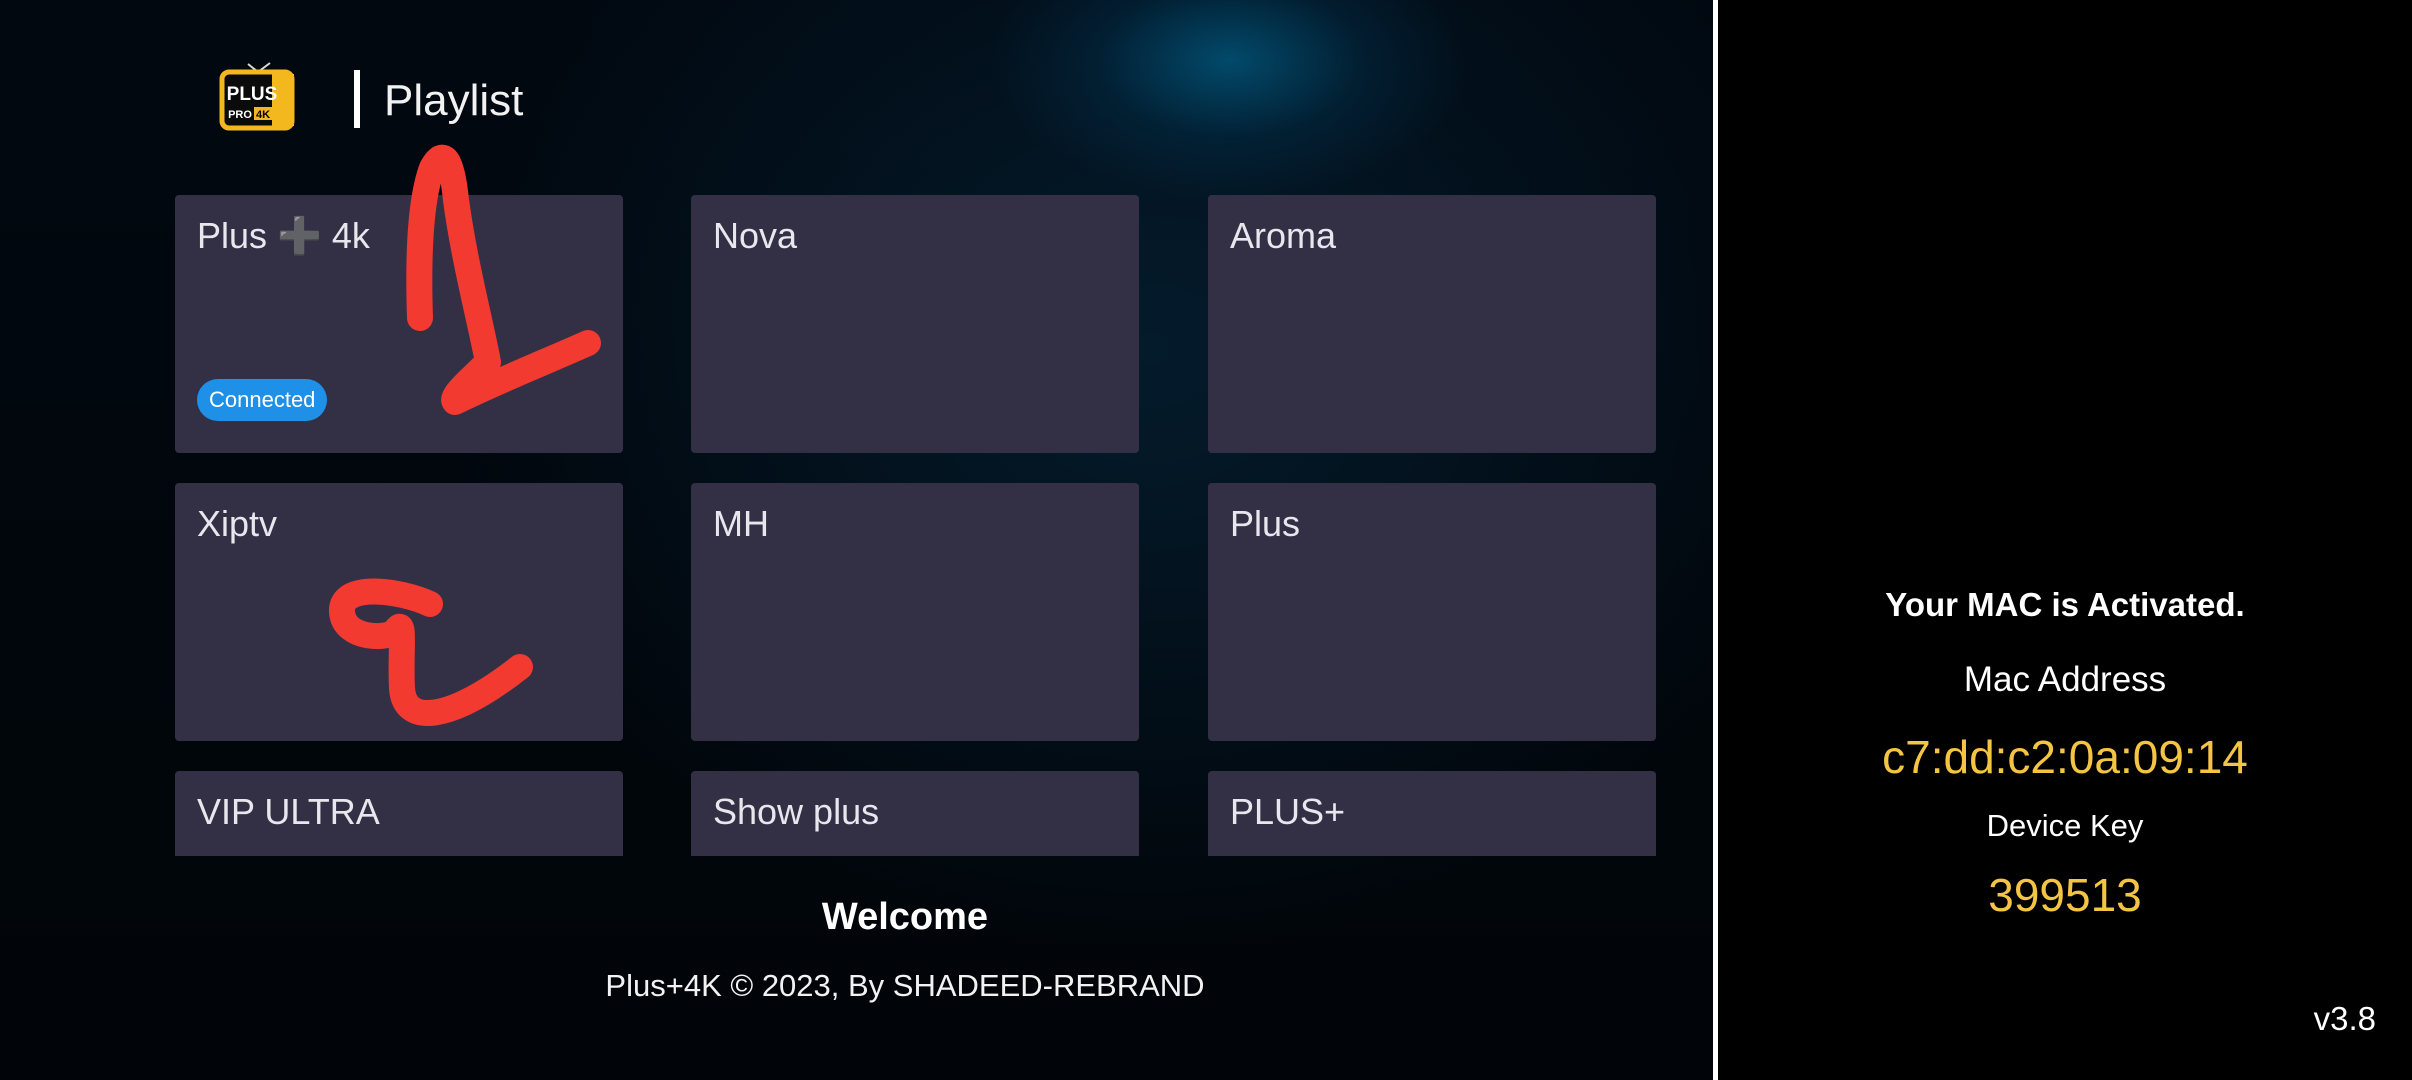 This screenshot has height=1080, width=2412. Describe the element at coordinates (263, 115) in the screenshot. I see `logo-text-4k: 4K` at that location.